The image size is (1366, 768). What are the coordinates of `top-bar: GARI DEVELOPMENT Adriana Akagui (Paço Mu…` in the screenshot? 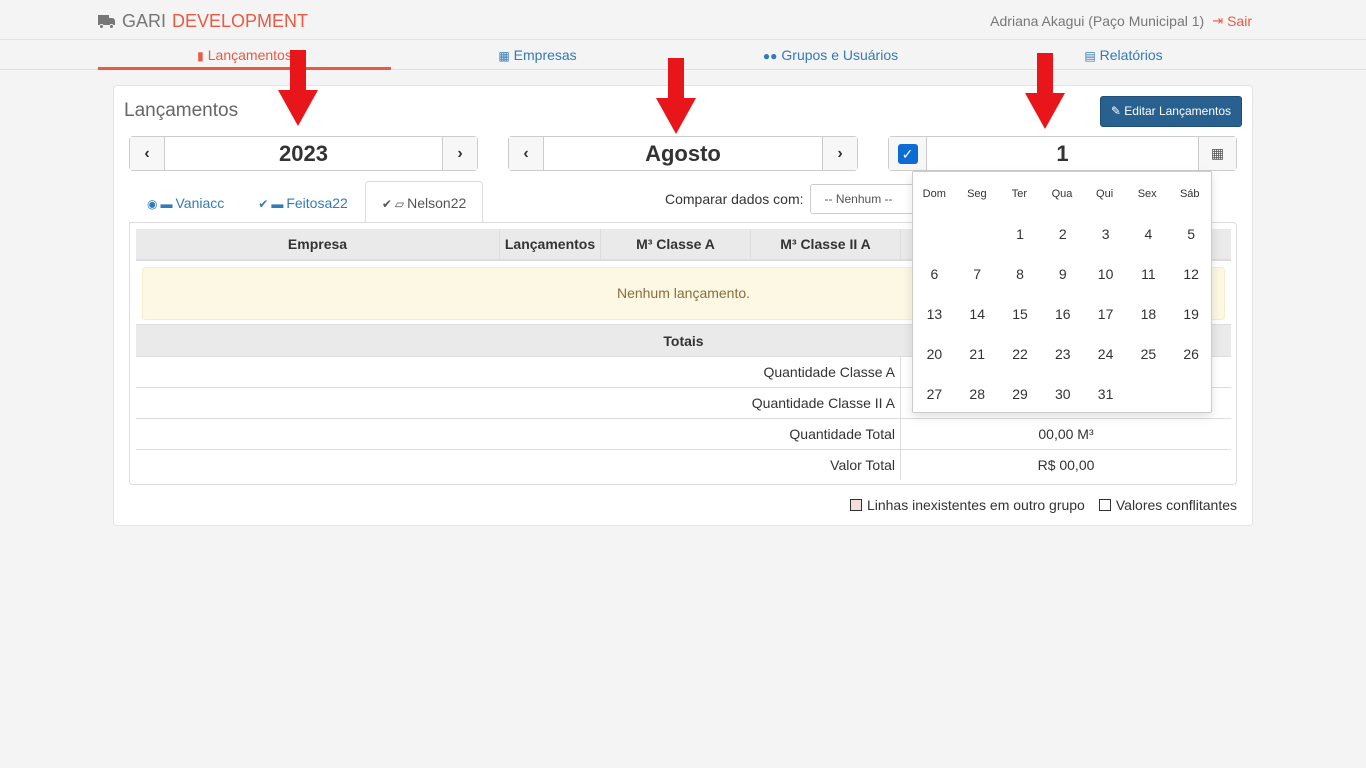 It's located at (683, 20).